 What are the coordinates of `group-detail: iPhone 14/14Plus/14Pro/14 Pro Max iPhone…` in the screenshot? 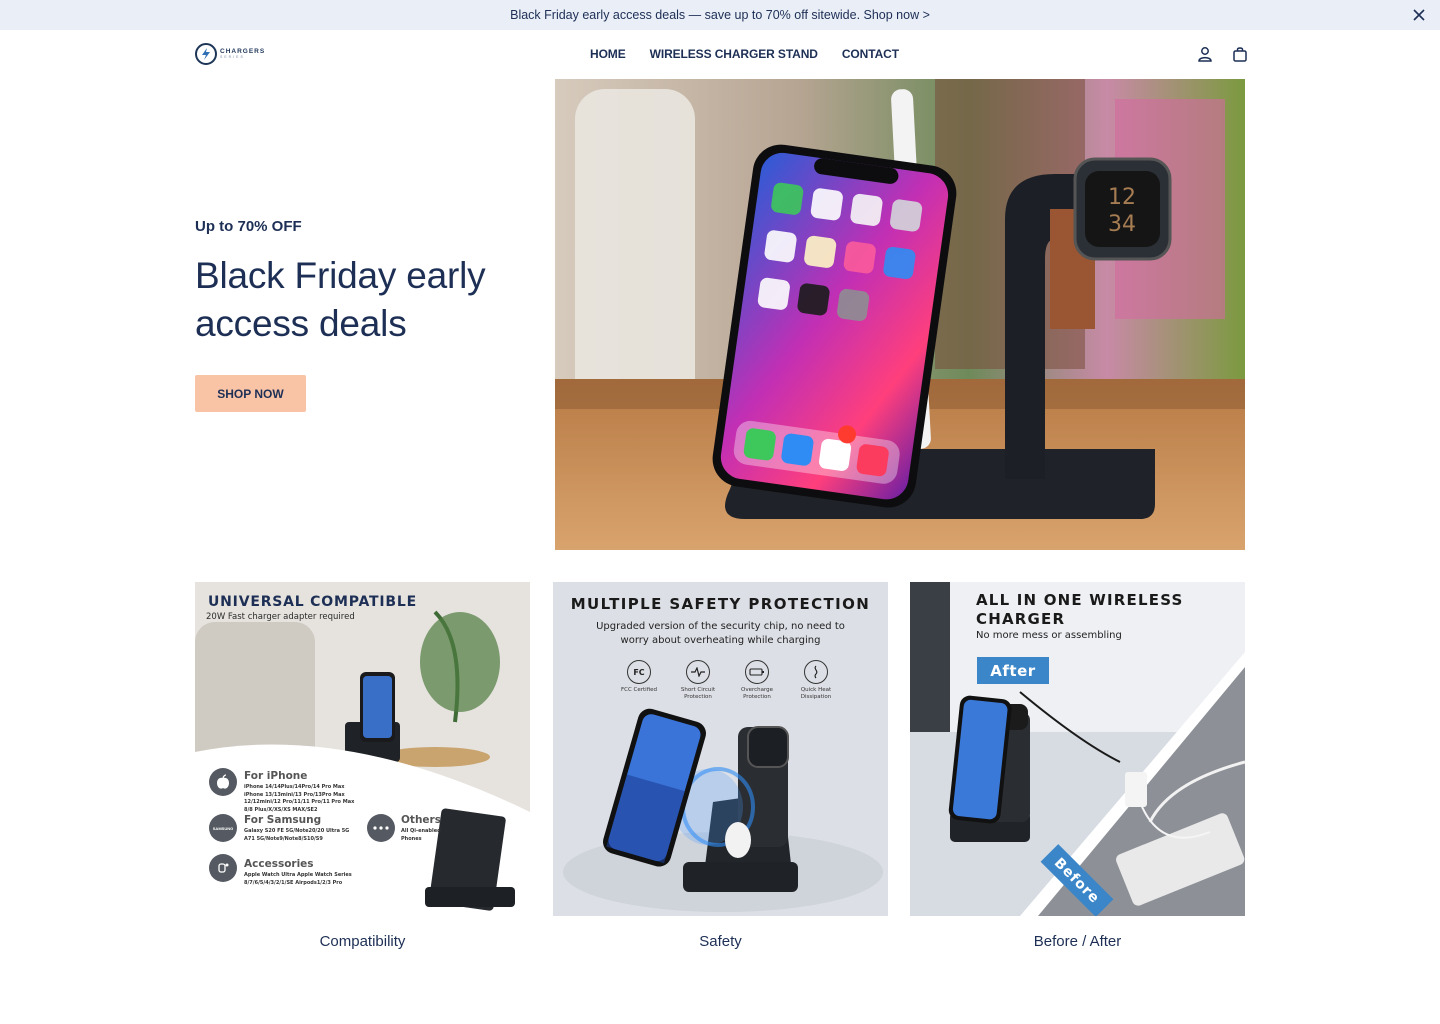 It's located at (299, 798).